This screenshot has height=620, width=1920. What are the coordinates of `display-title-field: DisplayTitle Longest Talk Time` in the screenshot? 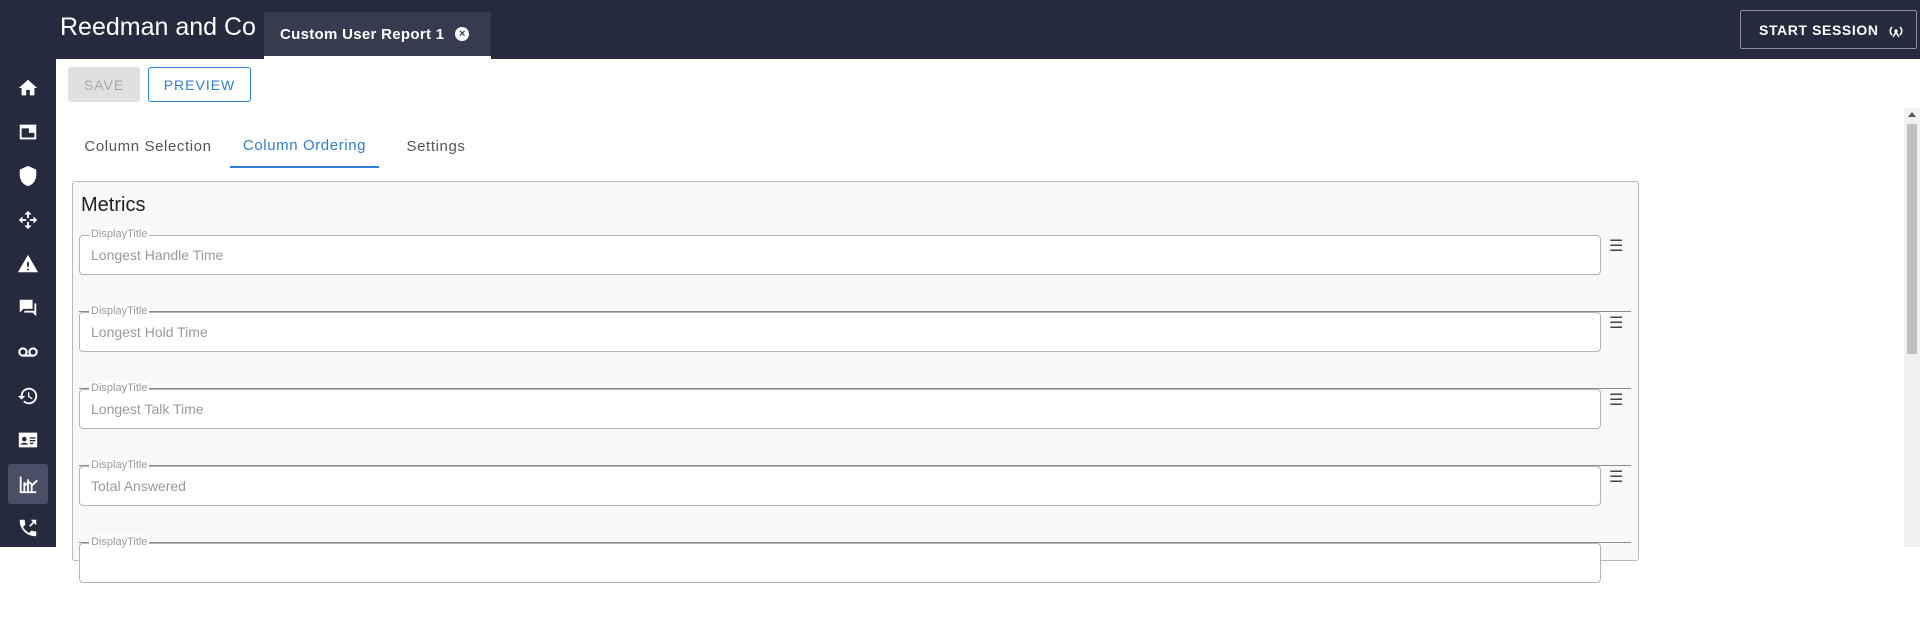 It's located at (840, 405).